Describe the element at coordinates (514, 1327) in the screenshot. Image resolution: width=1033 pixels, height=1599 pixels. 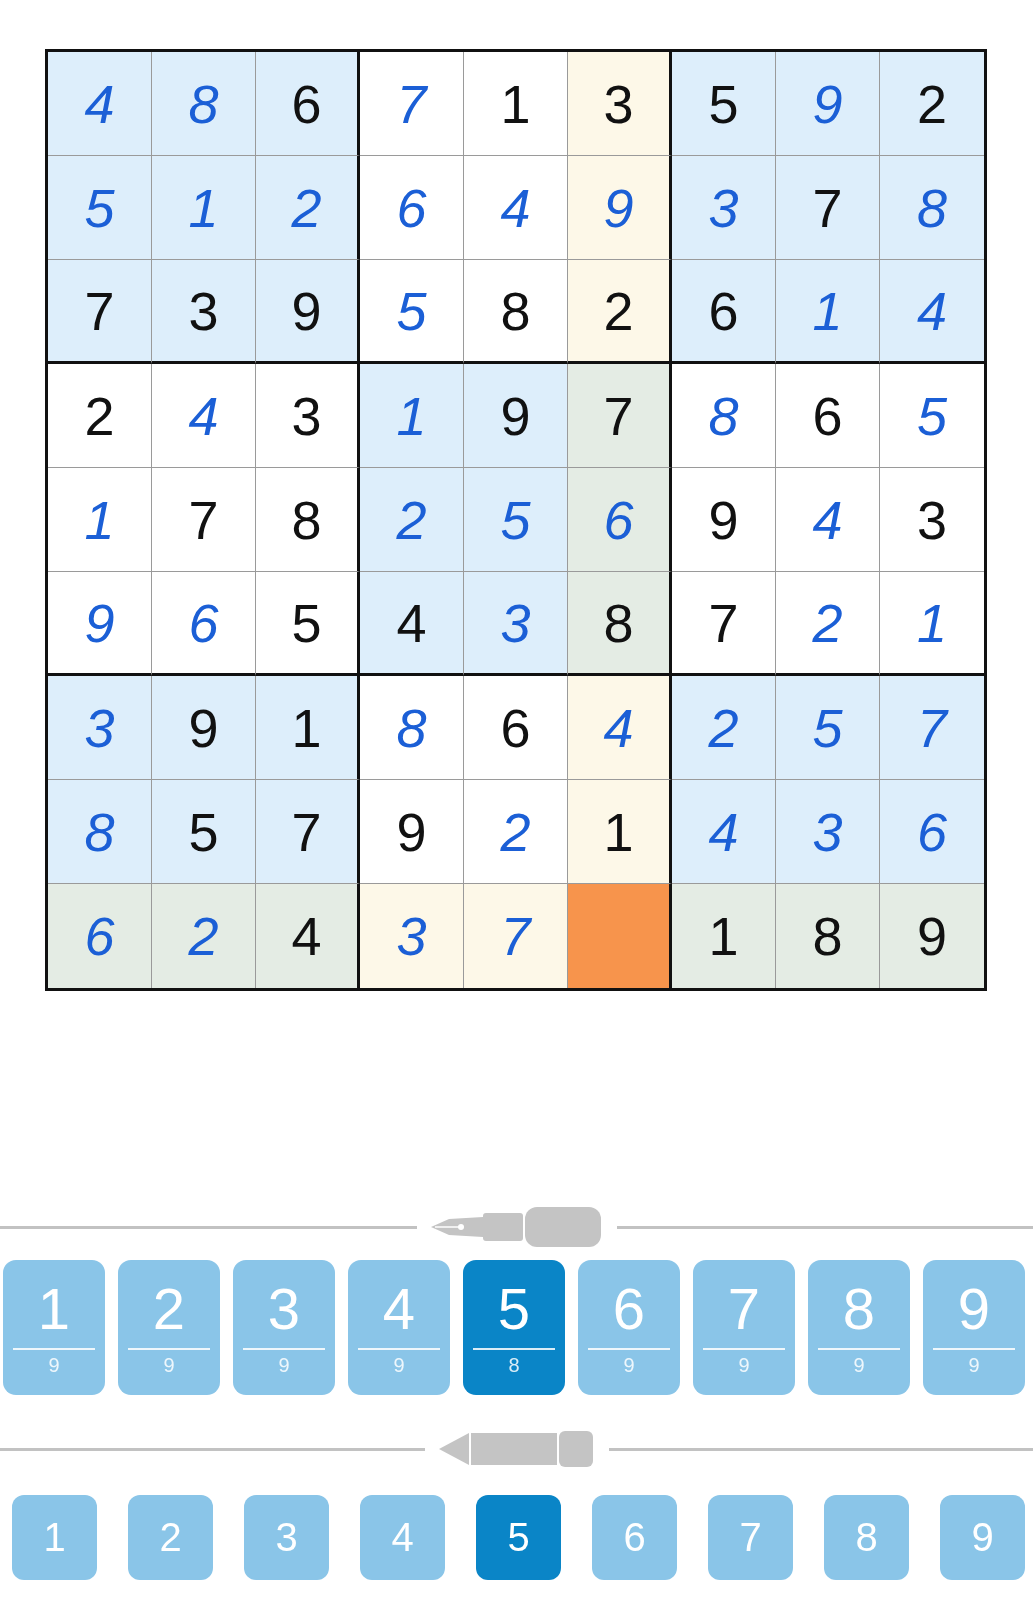
I see `number-button: 5 8` at that location.